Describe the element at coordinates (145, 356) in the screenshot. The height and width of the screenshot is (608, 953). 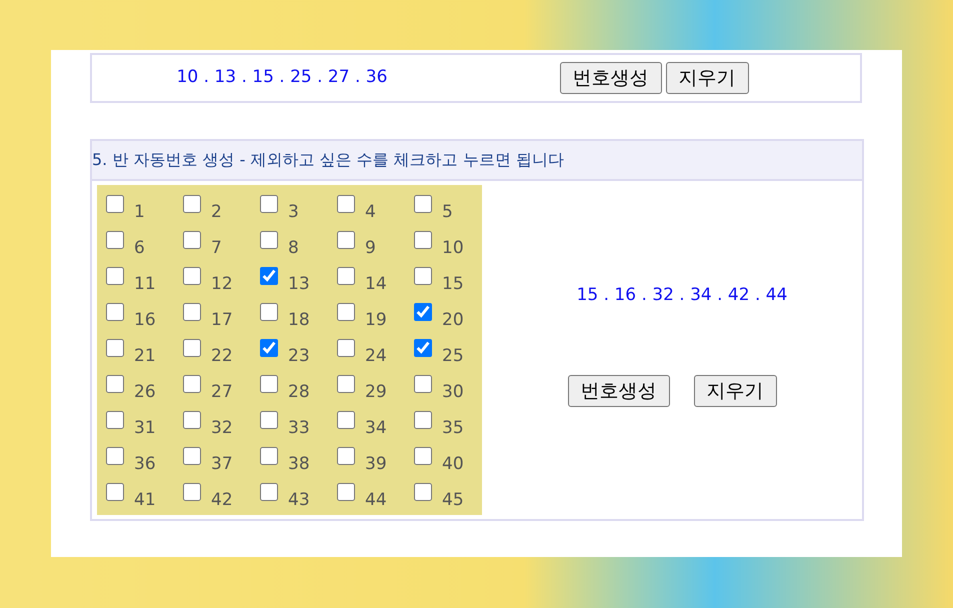
I see `number-label: 21` at that location.